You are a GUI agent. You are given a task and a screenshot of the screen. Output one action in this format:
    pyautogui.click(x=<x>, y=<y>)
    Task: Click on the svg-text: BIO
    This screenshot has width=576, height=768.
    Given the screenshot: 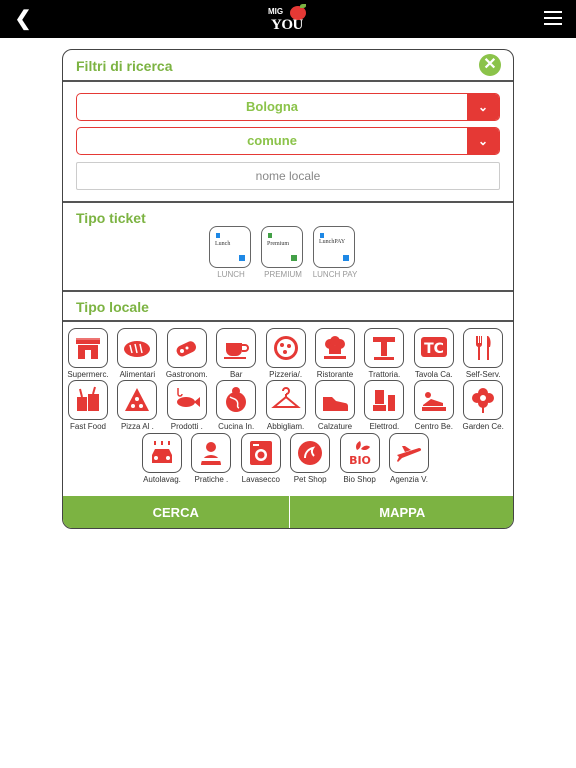 What is the action you would take?
    pyautogui.click(x=360, y=460)
    